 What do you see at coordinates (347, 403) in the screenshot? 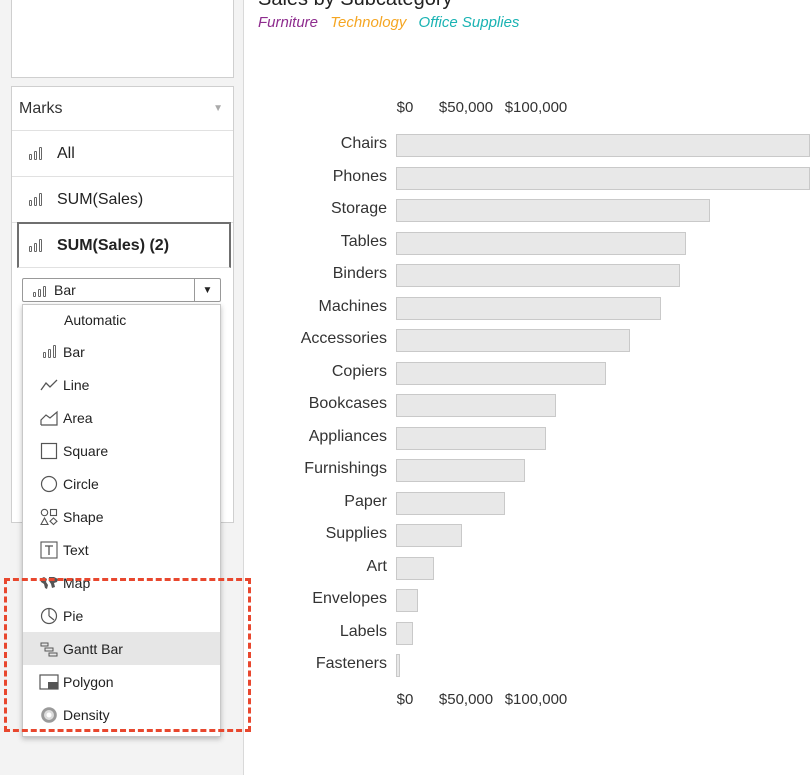
I see `category-label: Bookcases` at bounding box center [347, 403].